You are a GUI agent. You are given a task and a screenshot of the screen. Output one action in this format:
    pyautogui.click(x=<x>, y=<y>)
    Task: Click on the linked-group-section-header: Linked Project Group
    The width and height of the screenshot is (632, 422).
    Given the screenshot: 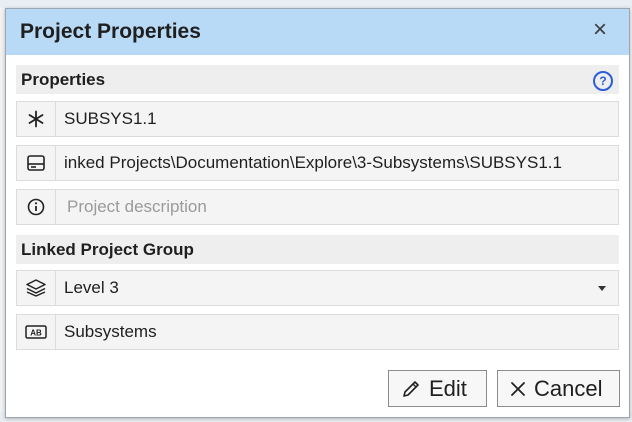 What is the action you would take?
    pyautogui.click(x=317, y=249)
    